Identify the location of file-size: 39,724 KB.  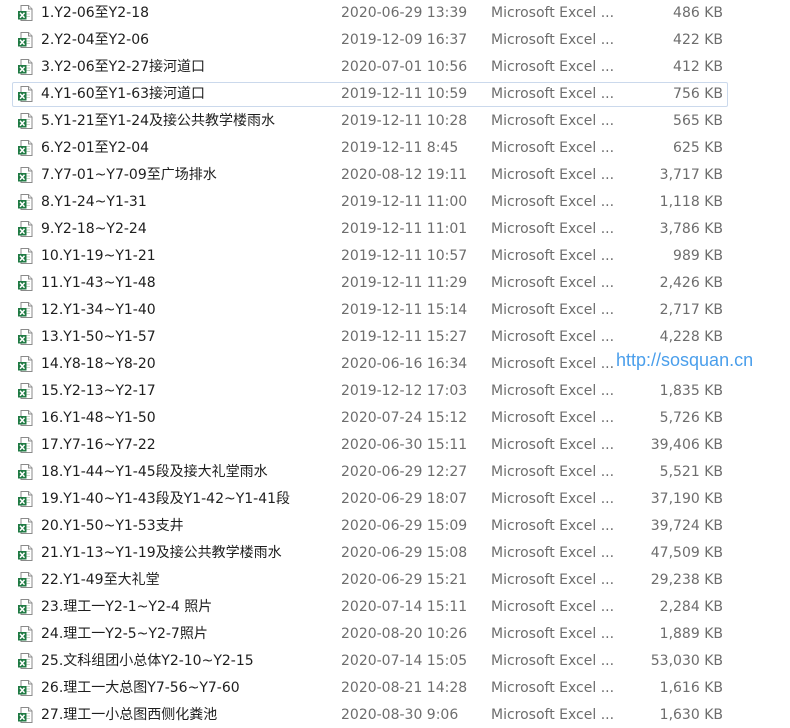
(686, 526).